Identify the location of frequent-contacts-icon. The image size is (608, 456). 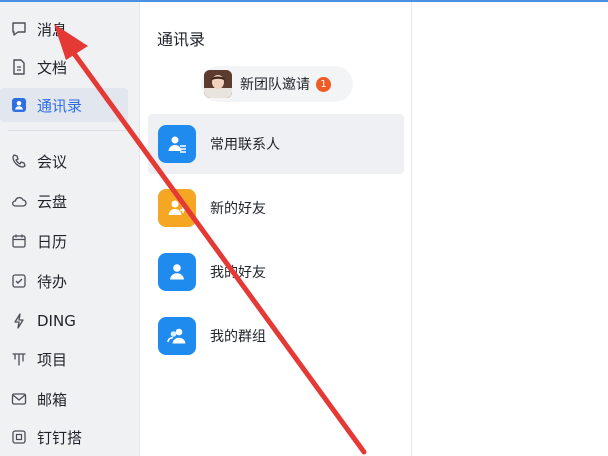
(177, 144).